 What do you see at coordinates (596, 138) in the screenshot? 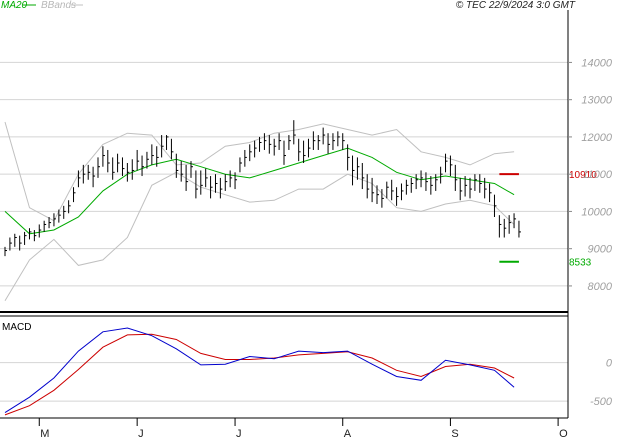
I see `price-tick-label: 12000` at bounding box center [596, 138].